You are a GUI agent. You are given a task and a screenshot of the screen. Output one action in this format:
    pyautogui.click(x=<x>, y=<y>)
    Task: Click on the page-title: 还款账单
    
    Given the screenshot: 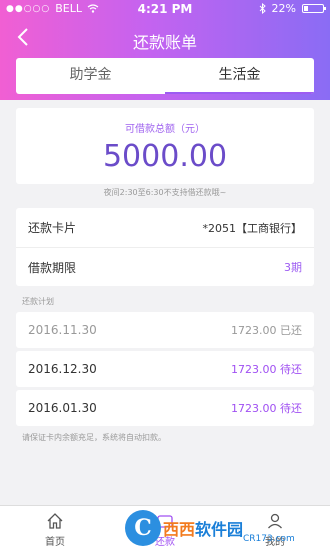 What is the action you would take?
    pyautogui.click(x=164, y=42)
    